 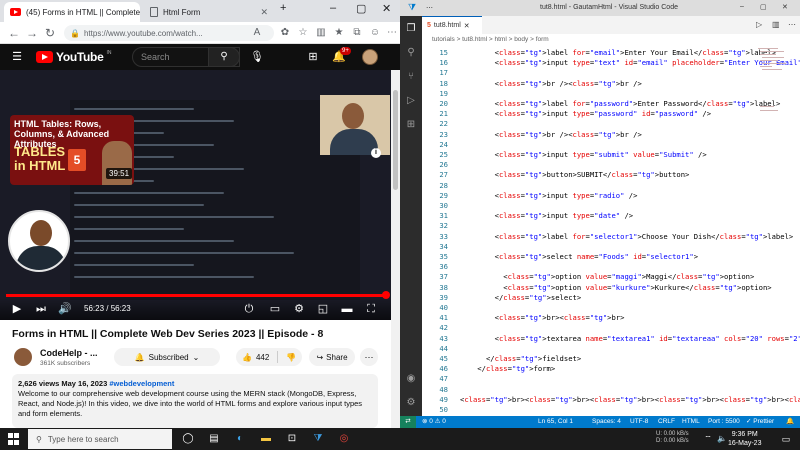 What do you see at coordinates (376, 153) in the screenshot?
I see `info-icon: i` at bounding box center [376, 153].